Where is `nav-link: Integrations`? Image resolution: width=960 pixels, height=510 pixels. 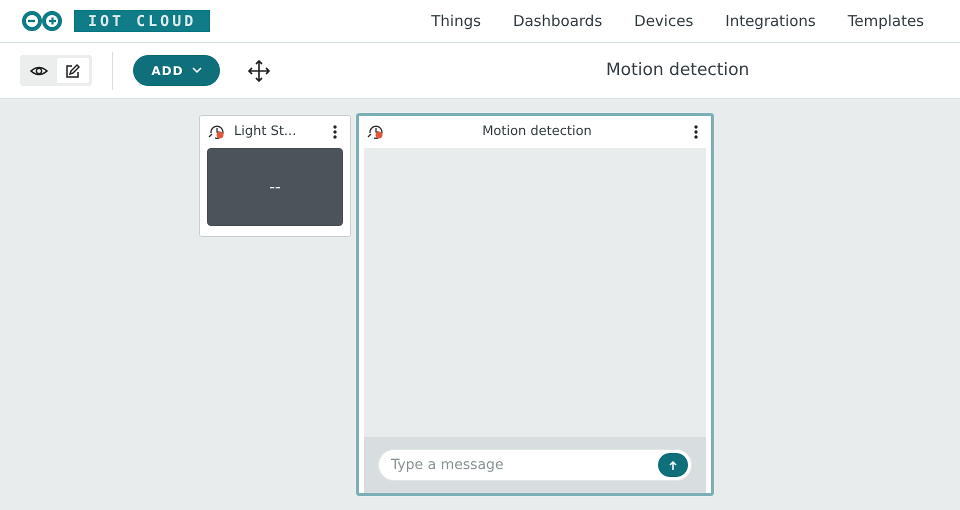 nav-link: Integrations is located at coordinates (770, 21).